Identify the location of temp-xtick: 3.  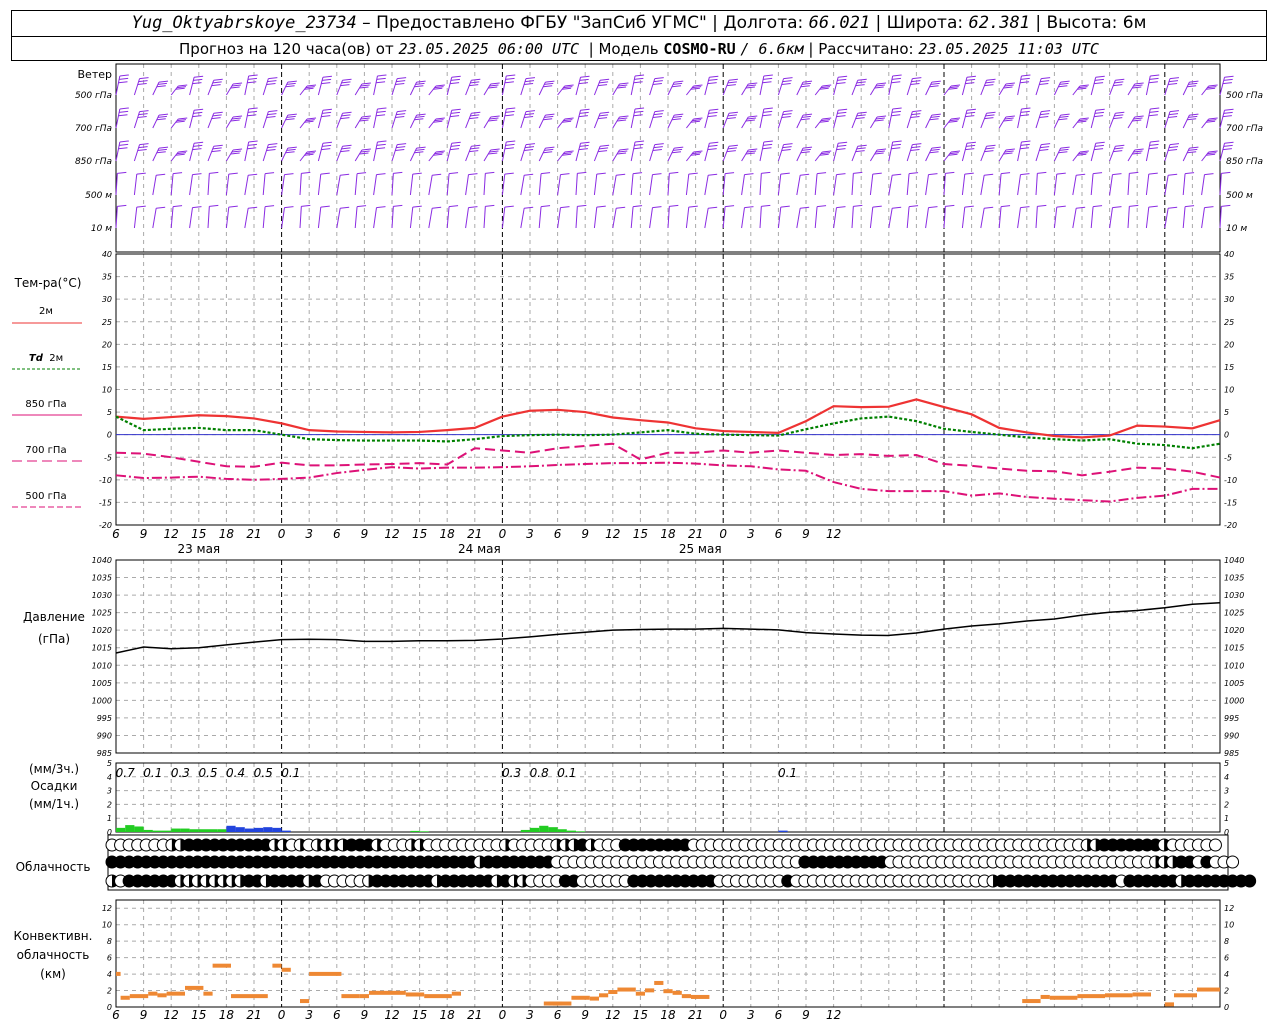
(309, 534).